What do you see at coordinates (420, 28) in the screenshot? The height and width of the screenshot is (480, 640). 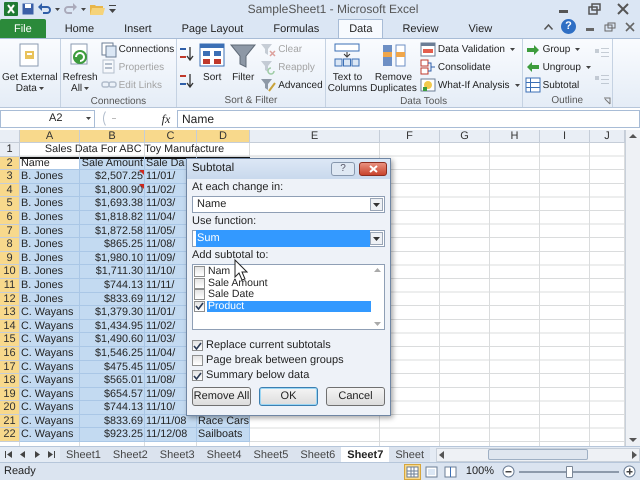 I see `ribbon-tab: Review` at bounding box center [420, 28].